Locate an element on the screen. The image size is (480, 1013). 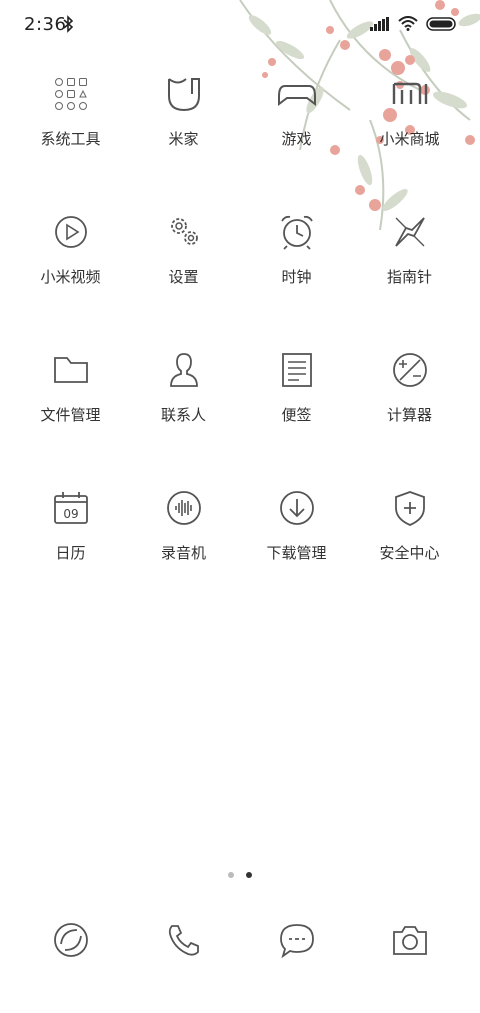
gamepad-icon is located at coordinates (296, 95).